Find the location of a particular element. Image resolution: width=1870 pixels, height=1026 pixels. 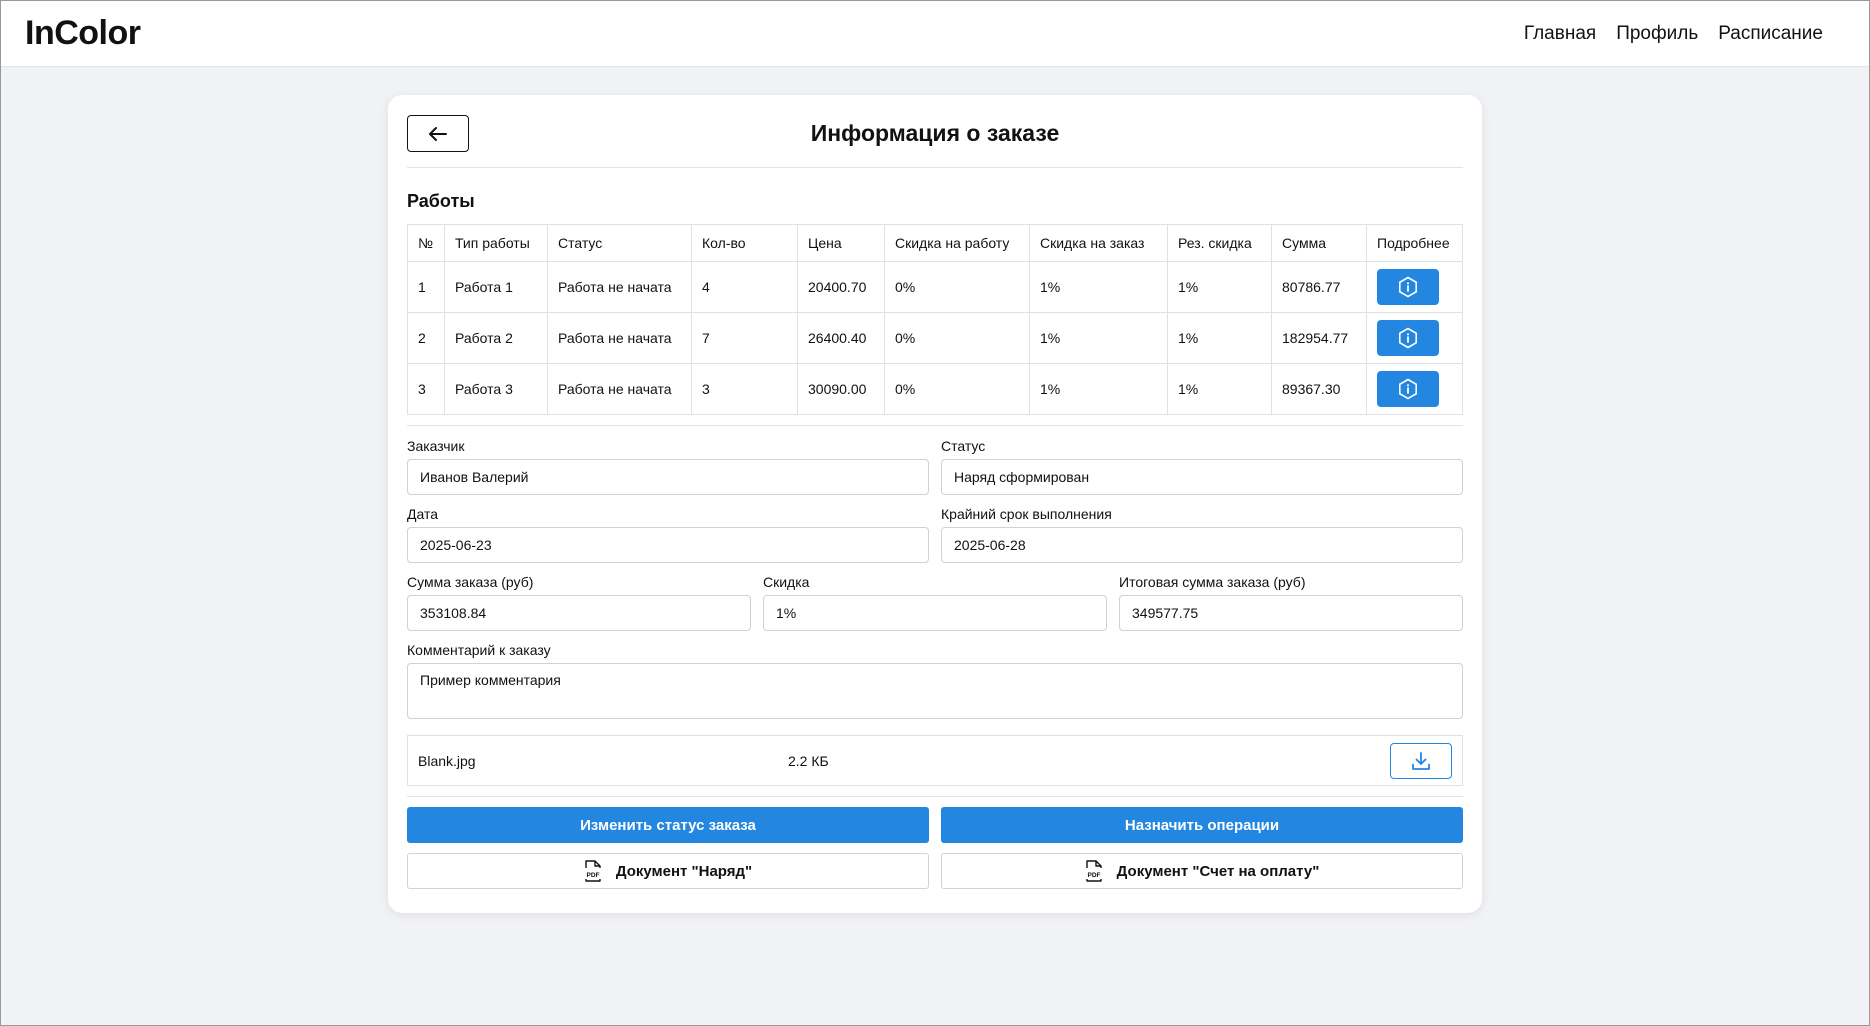

sum-label: Сумма заказа (руб) is located at coordinates (470, 582).